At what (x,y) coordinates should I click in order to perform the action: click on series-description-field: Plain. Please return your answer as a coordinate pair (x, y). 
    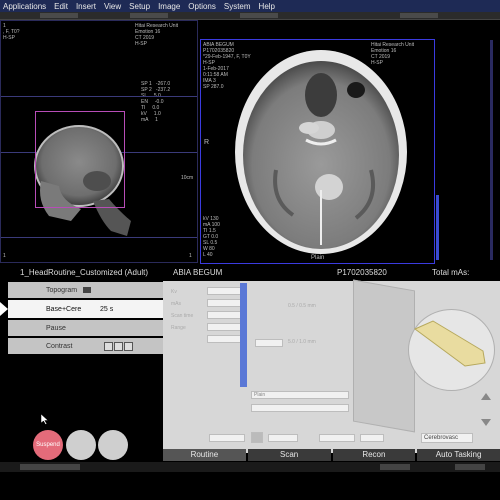
    Looking at the image, I should click on (300, 395).